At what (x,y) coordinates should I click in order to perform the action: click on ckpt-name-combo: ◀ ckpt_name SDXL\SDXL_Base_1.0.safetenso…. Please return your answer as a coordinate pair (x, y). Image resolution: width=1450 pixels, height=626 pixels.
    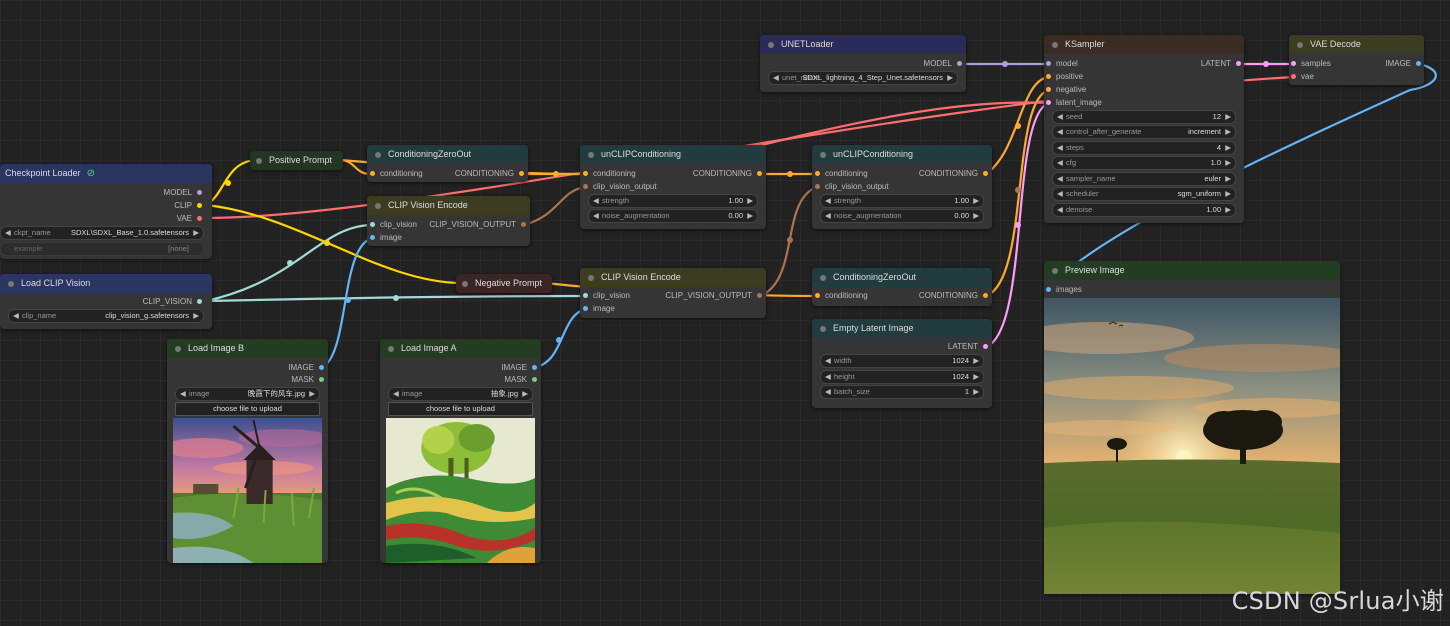
    Looking at the image, I should click on (102, 233).